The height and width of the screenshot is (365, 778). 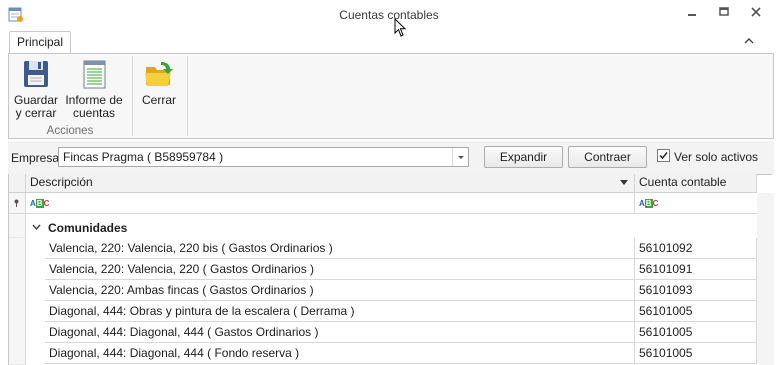 I want to click on ribbon-collapse-chevron-icon, so click(x=749, y=41).